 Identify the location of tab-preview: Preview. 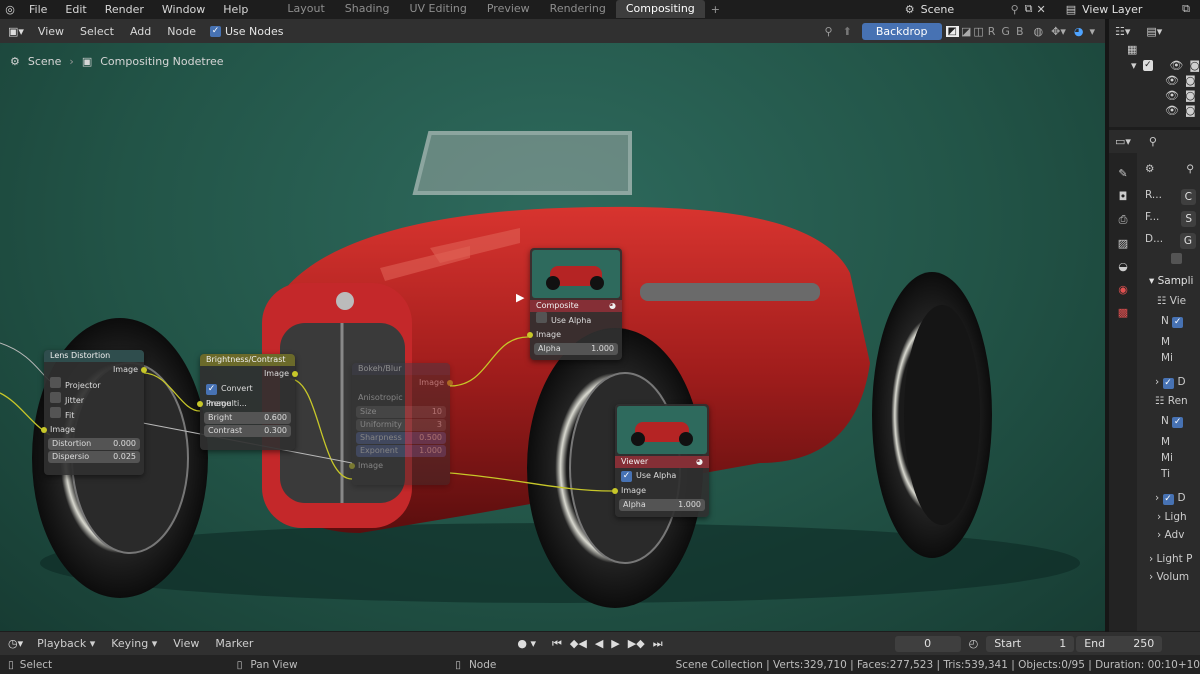
(508, 9).